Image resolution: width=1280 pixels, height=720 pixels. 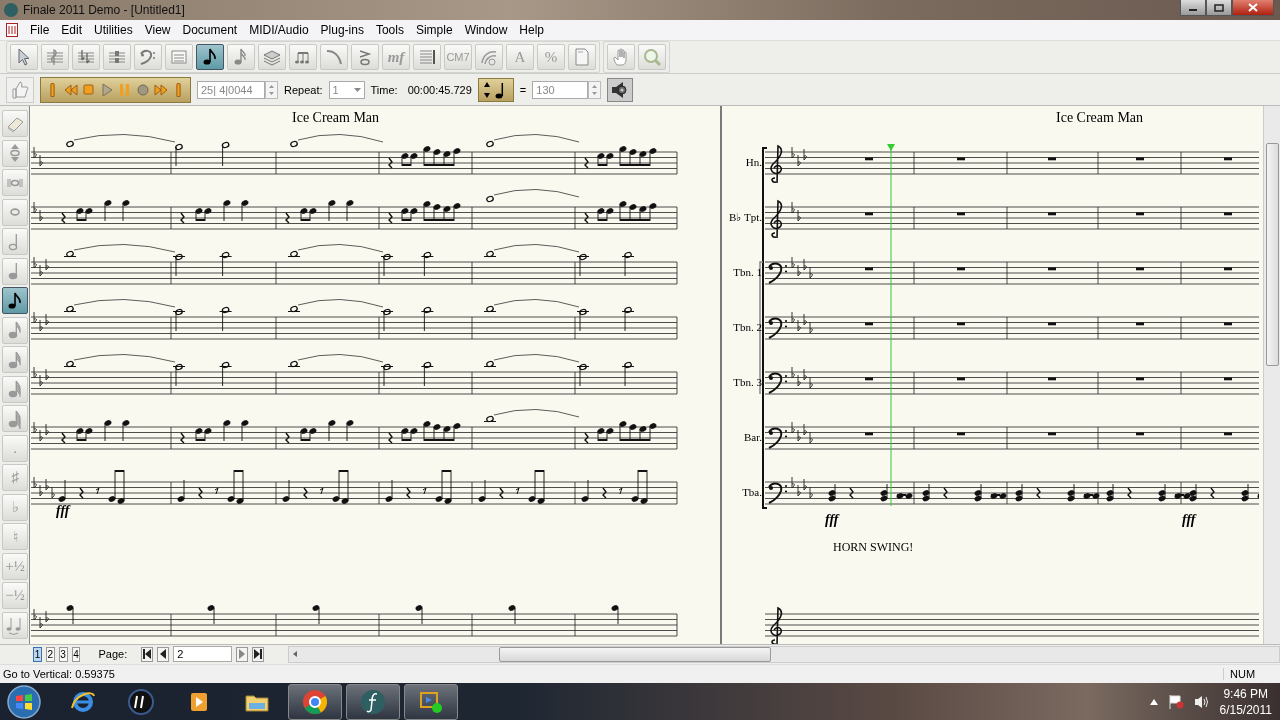 What do you see at coordinates (784, 654) in the screenshot?
I see `horizontal-scrollbar` at bounding box center [784, 654].